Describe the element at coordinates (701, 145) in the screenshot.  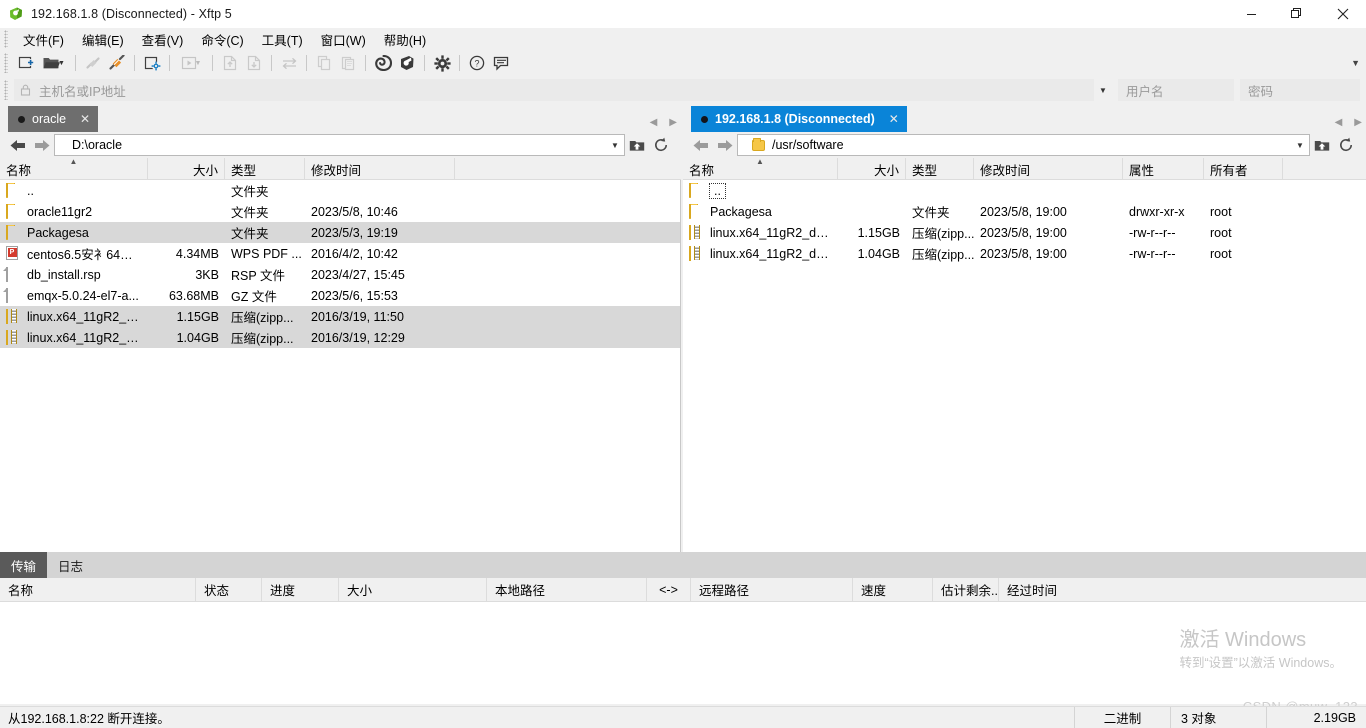
I see `remote-back-arrow-icon` at that location.